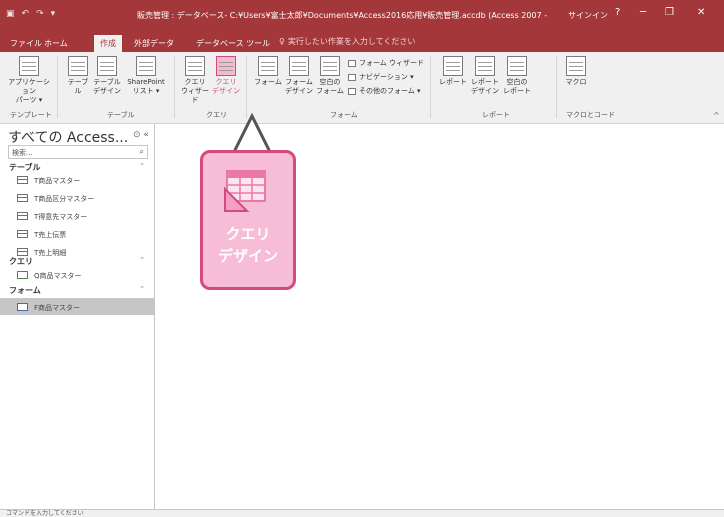 The image size is (724, 517). Describe the element at coordinates (61, 217) in the screenshot. I see `nav-item-label: T得意先マスター` at that location.